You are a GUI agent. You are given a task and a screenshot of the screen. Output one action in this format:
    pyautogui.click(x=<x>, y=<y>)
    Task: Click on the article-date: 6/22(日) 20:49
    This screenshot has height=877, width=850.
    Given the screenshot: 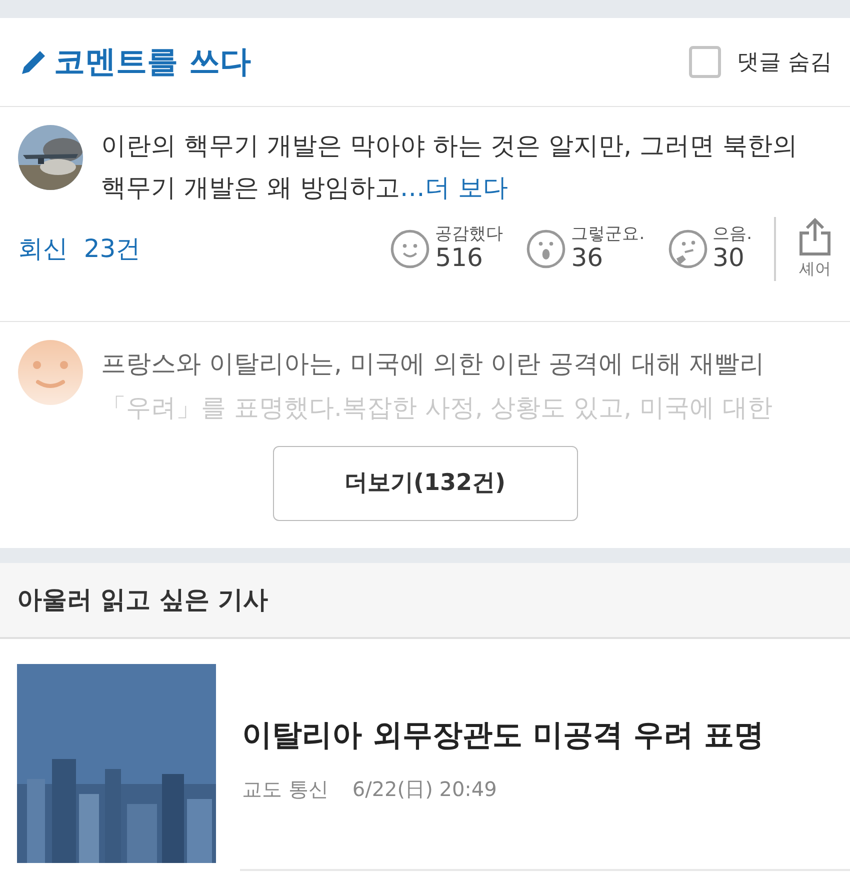 What is the action you would take?
    pyautogui.click(x=424, y=789)
    